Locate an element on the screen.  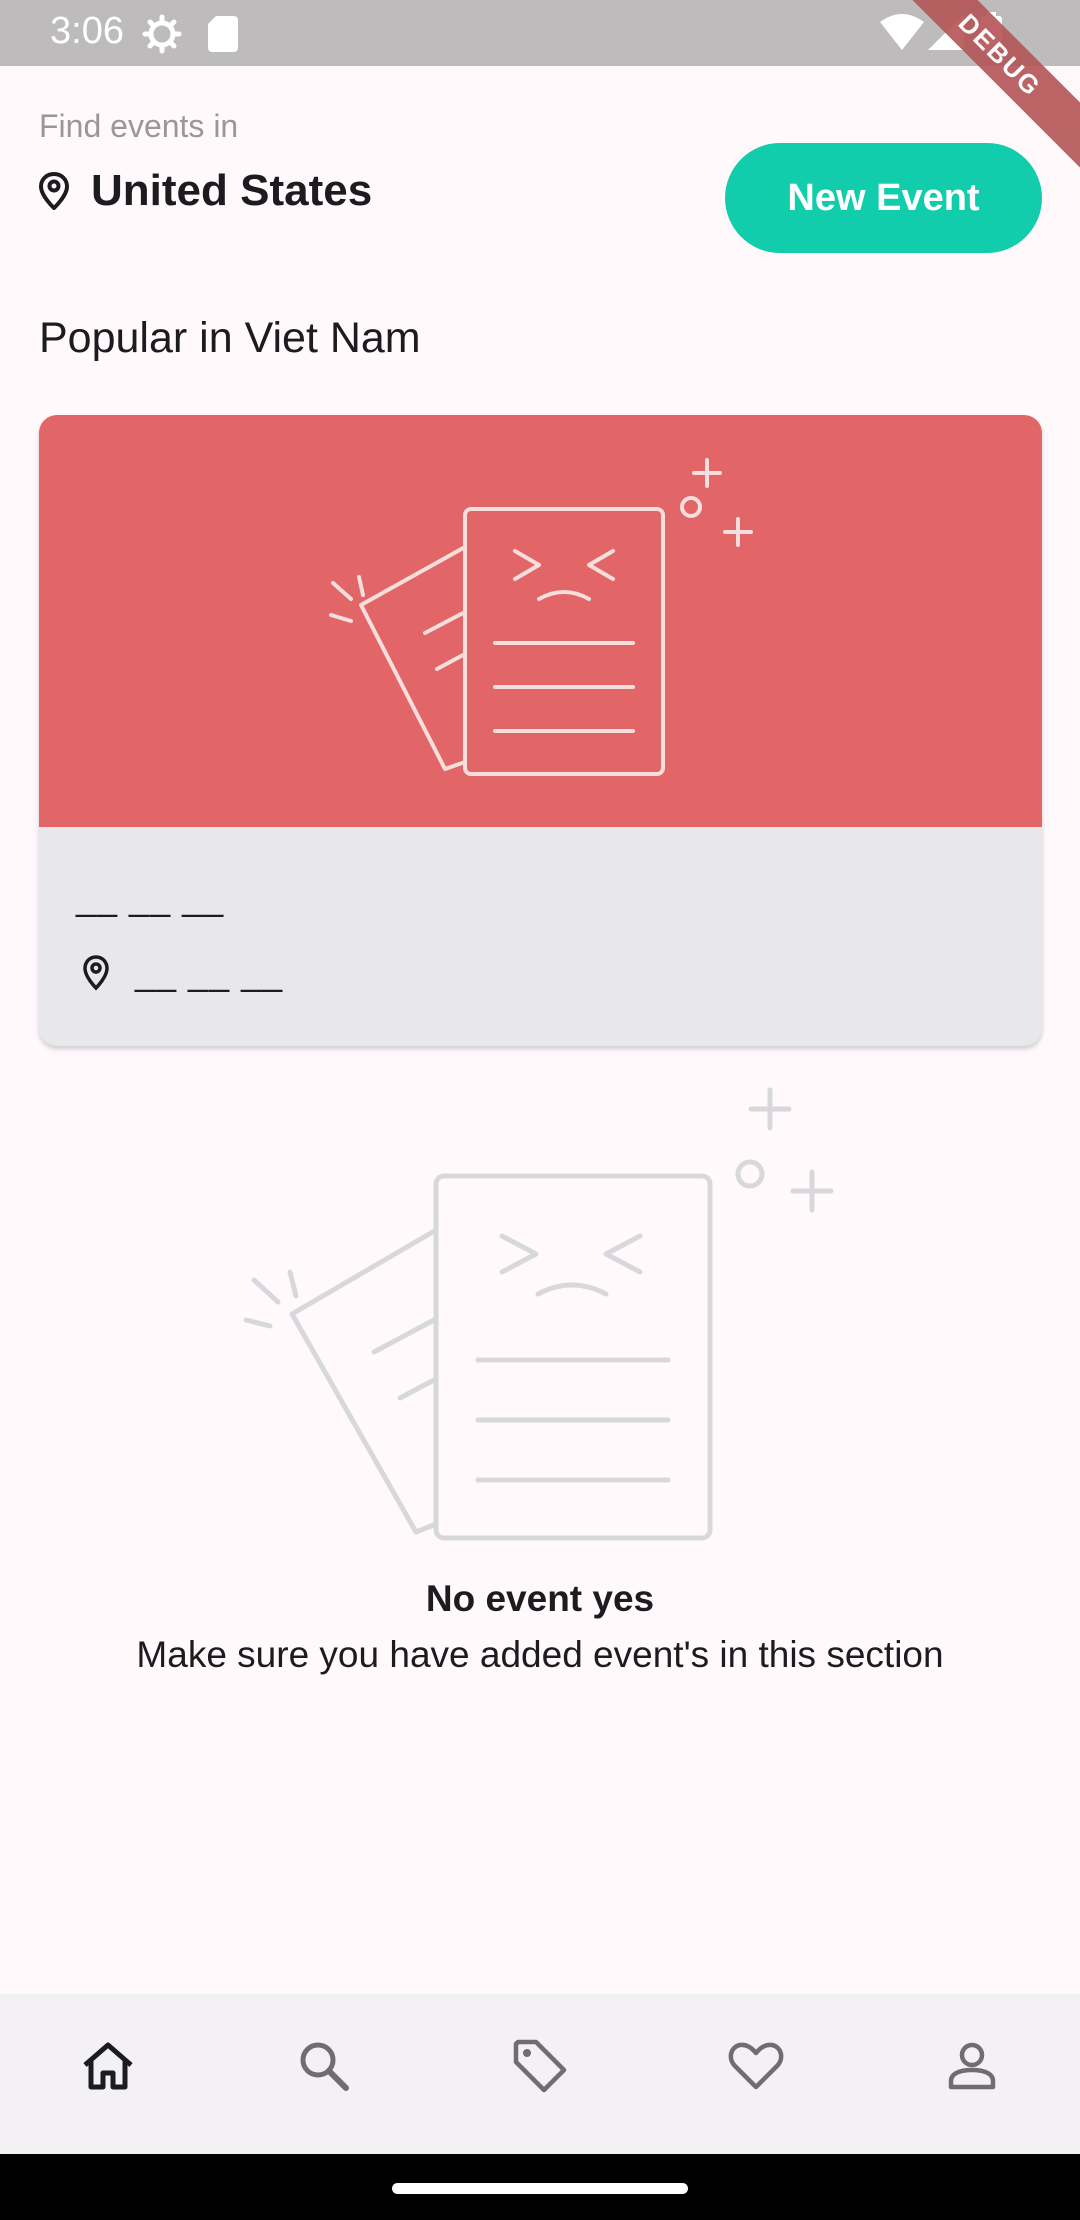
nav-item-search is located at coordinates (324, 2066).